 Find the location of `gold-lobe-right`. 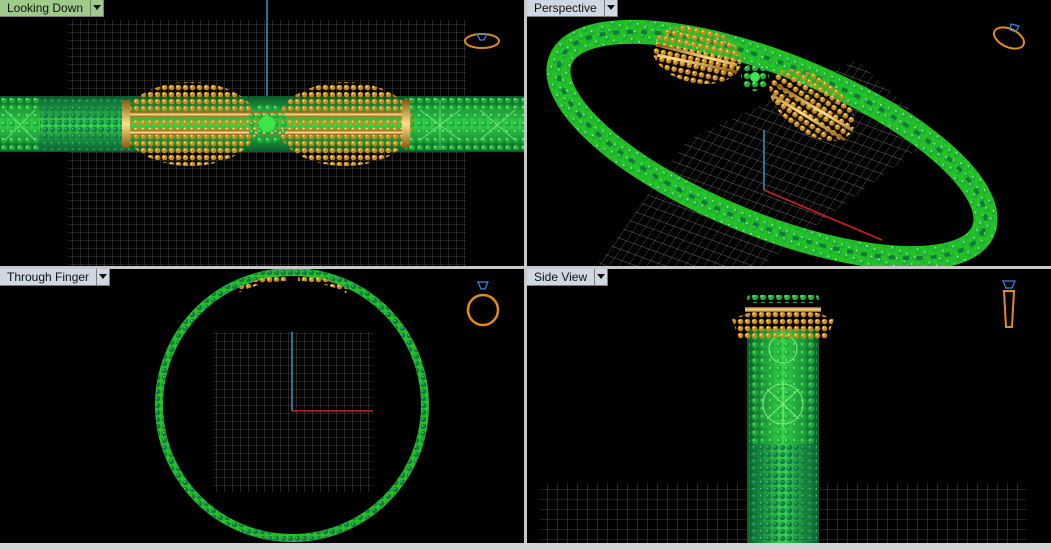

gold-lobe-right is located at coordinates (345, 124).